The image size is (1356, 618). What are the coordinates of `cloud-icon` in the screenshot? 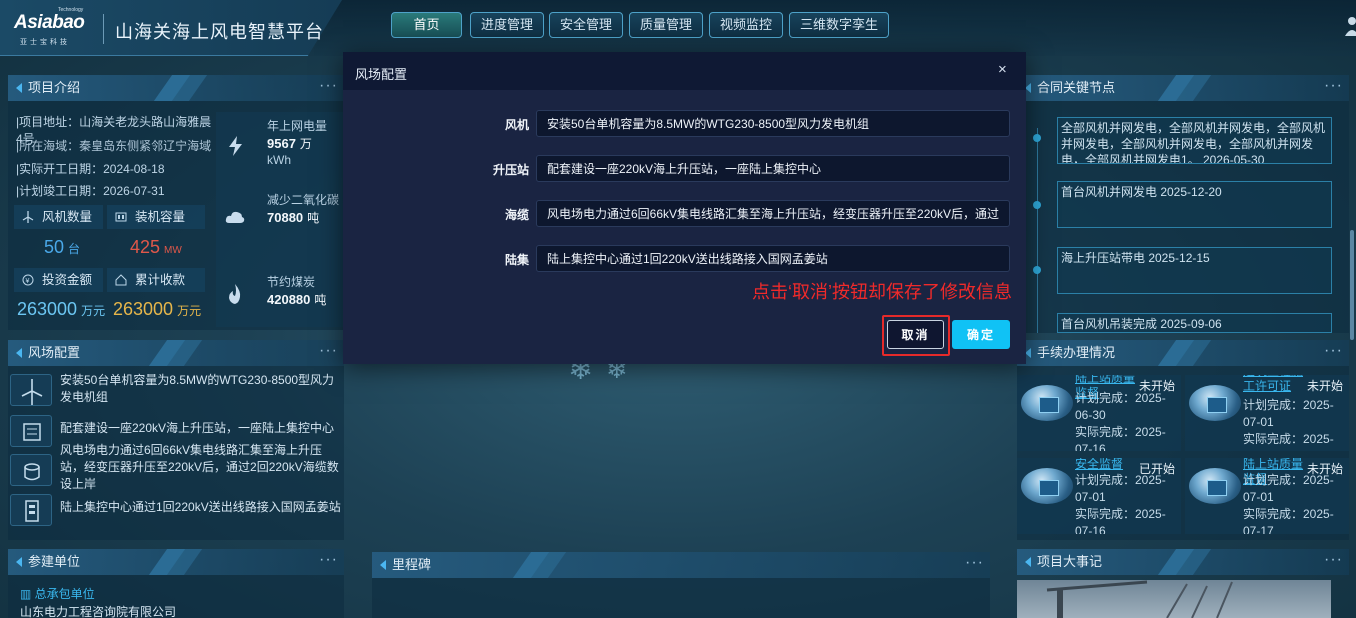 It's located at (235, 217).